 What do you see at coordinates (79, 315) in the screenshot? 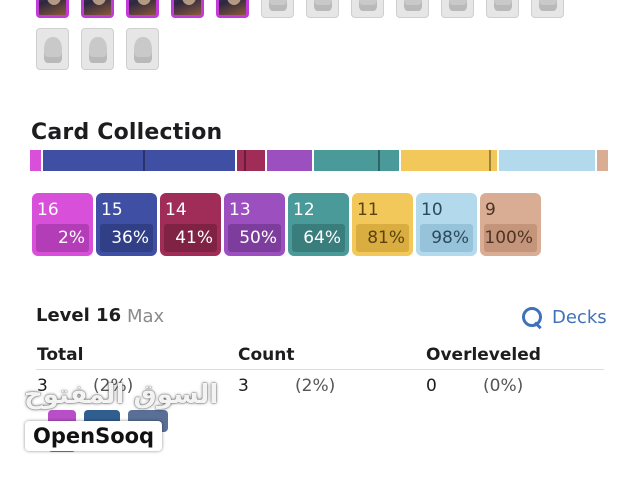
I see `level-title: Level 16` at bounding box center [79, 315].